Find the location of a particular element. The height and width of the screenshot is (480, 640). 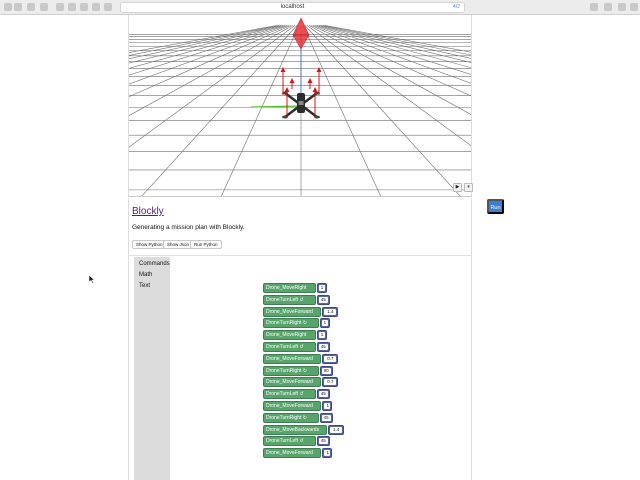

blockly-link: Blockly is located at coordinates (148, 211).